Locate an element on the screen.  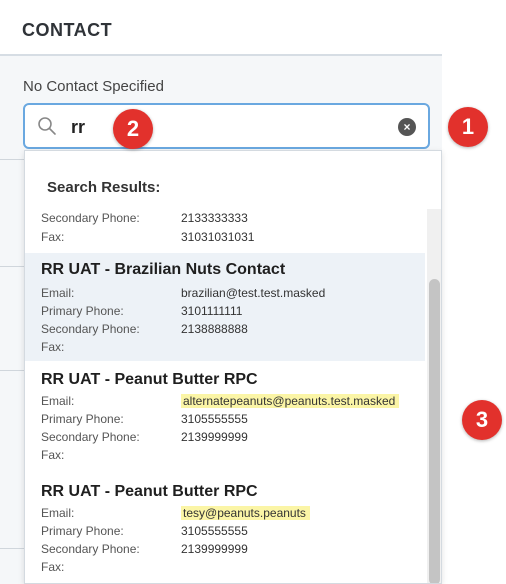
email-value-wrap: alternatepeanuts@peanuts.test.masked is located at coordinates (290, 401).